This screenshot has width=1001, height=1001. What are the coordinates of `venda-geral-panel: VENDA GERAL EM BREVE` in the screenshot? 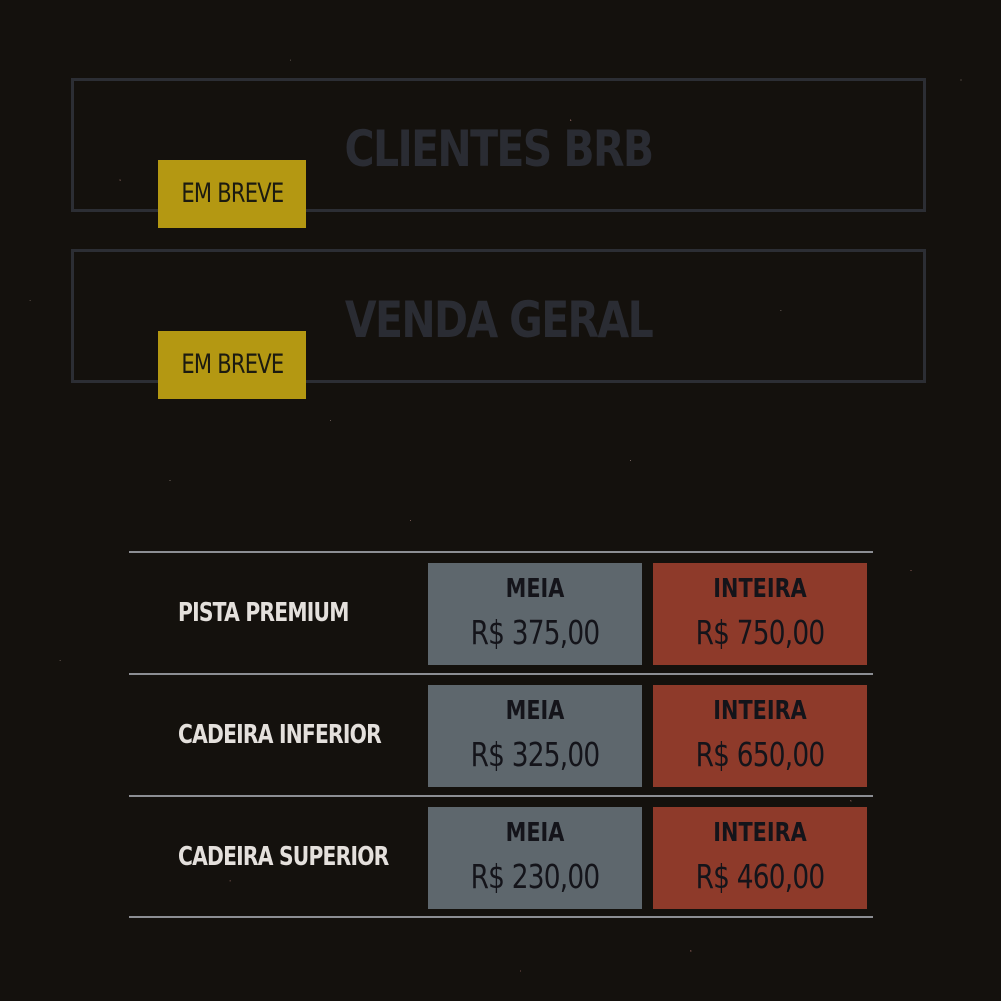 It's located at (498, 324).